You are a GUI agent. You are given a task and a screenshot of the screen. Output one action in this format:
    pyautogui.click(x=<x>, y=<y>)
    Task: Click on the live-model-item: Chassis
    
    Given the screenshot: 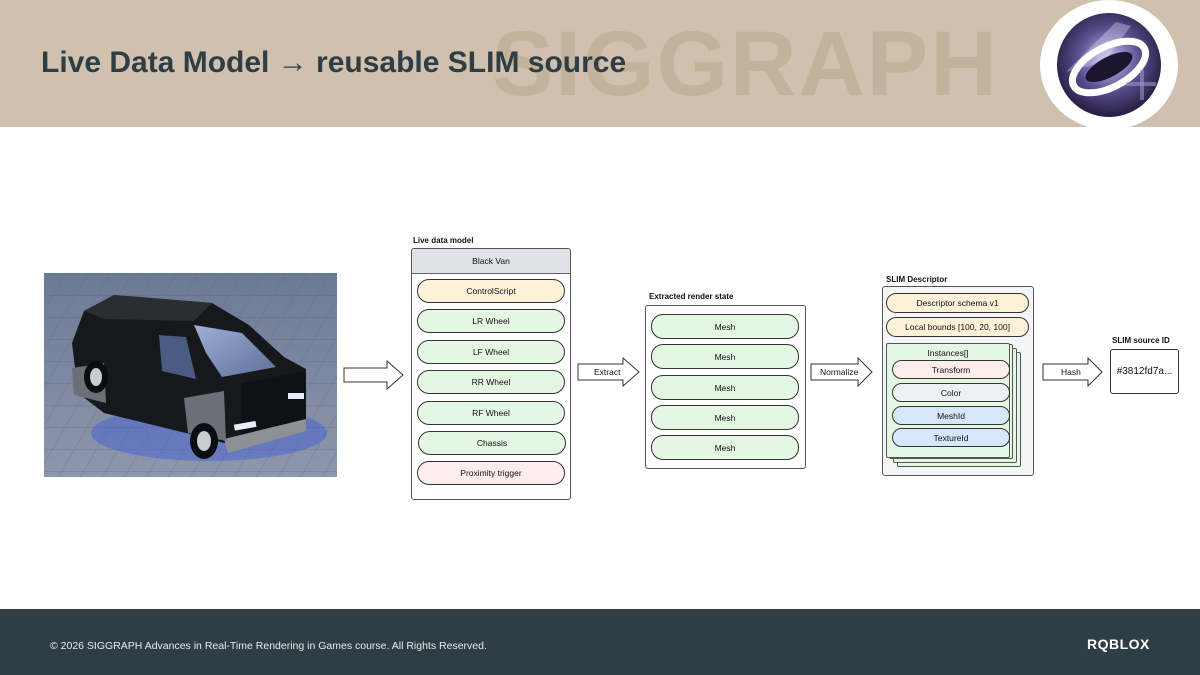 What is the action you would take?
    pyautogui.click(x=492, y=443)
    